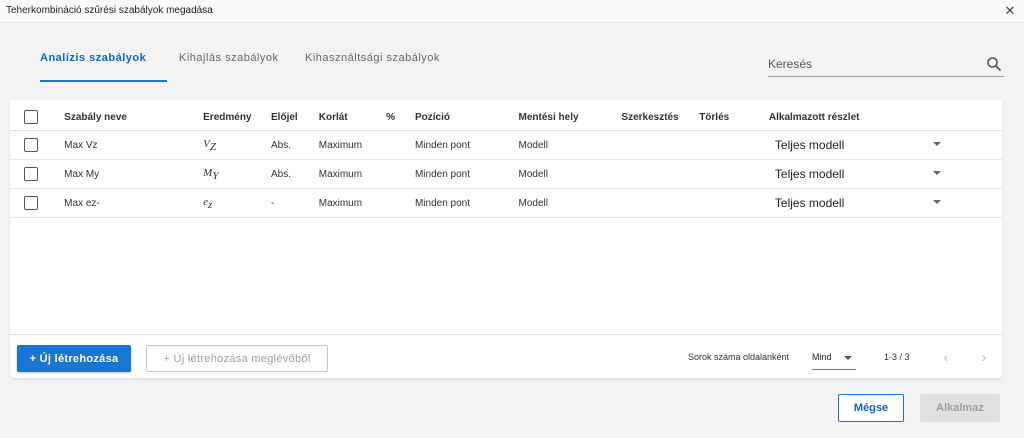  What do you see at coordinates (93, 58) in the screenshot?
I see `tab-analysis-rules: Analízis szabályok` at bounding box center [93, 58].